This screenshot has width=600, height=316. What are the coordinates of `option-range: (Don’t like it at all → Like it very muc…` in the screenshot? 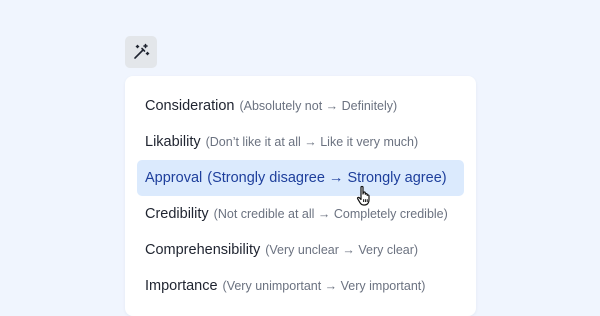 It's located at (312, 142).